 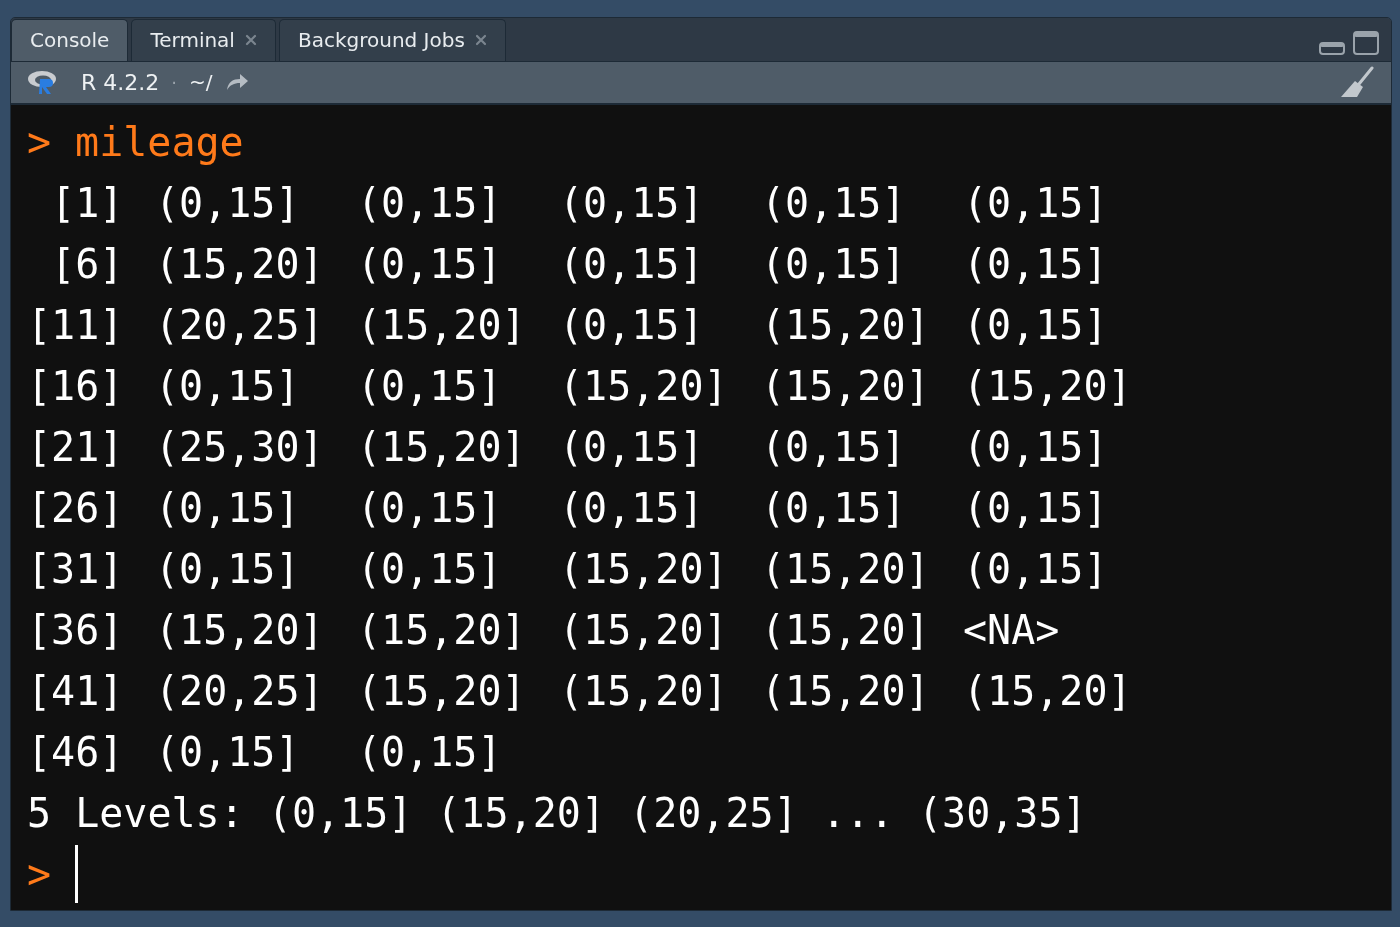 I want to click on broom-icon, so click(x=1357, y=82).